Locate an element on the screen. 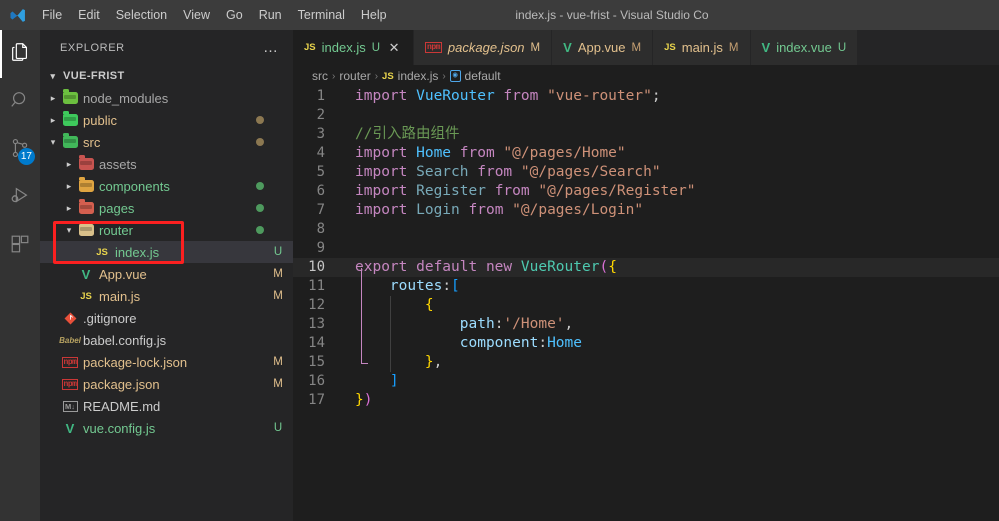 The image size is (999, 521). tab-index-vue: Vindex.vue U is located at coordinates (804, 47).